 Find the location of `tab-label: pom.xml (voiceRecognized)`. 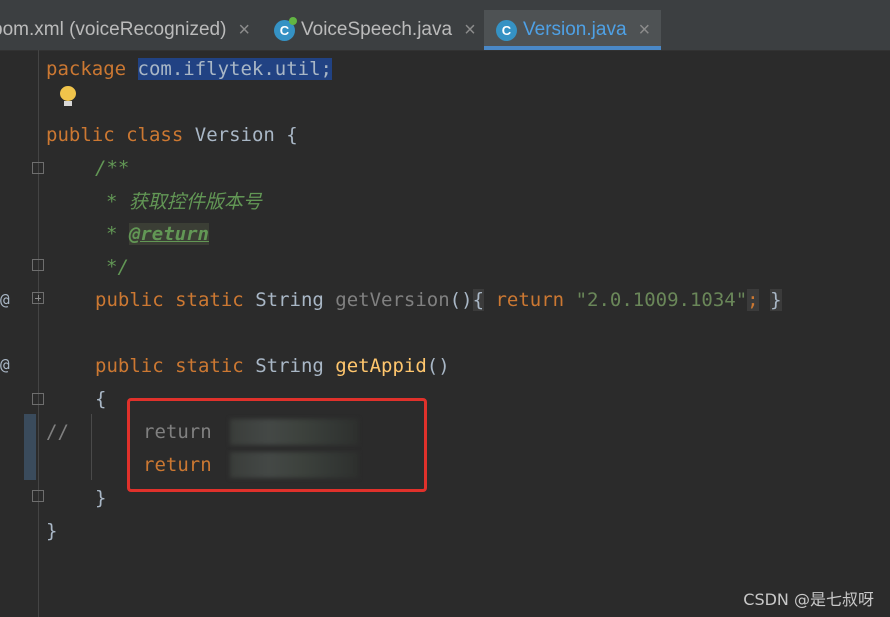

tab-label: pom.xml (voiceRecognized) is located at coordinates (113, 29).